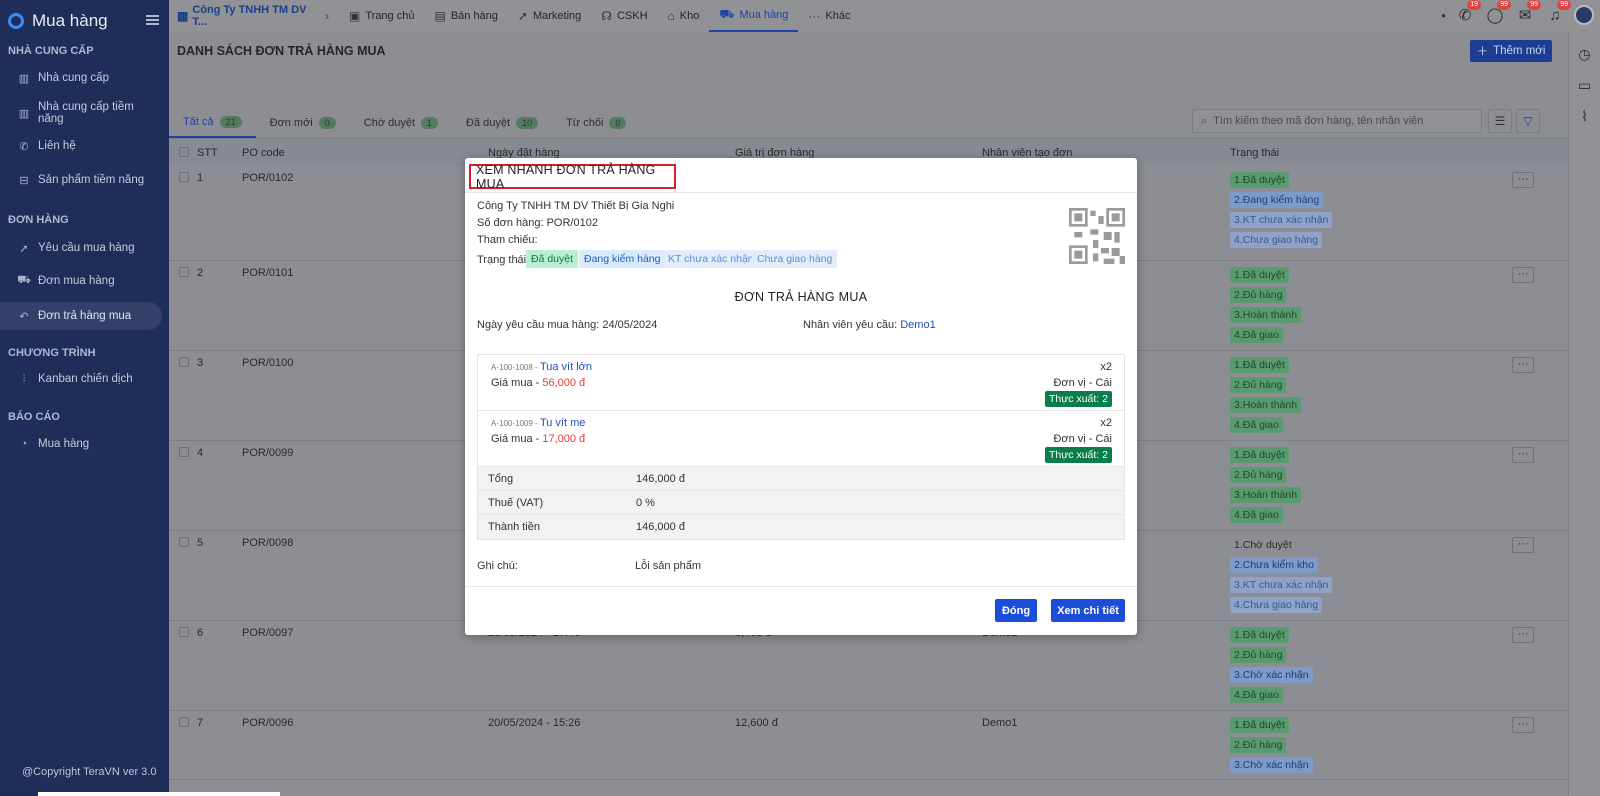  I want to click on warehouse-icon: ⌂, so click(671, 16).